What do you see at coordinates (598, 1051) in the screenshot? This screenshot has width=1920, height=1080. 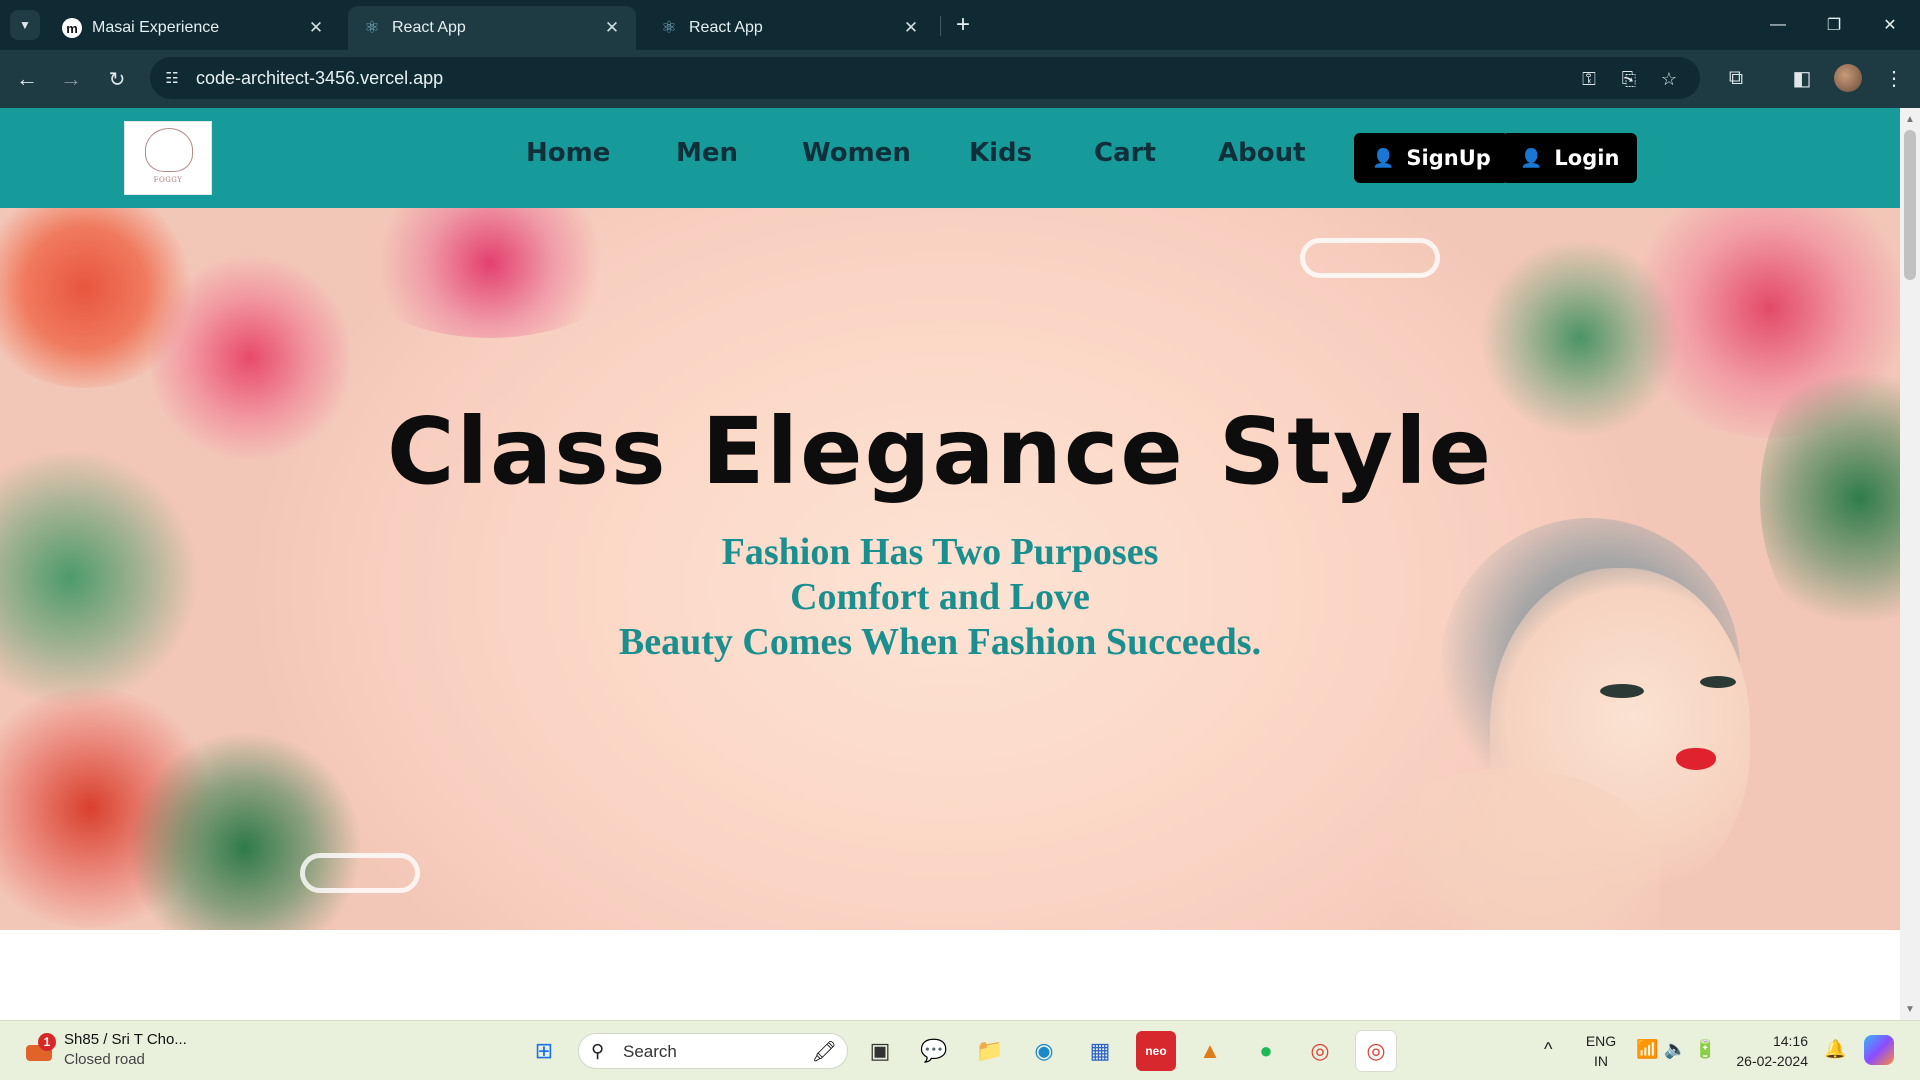 I see `search-icon: ⚲` at bounding box center [598, 1051].